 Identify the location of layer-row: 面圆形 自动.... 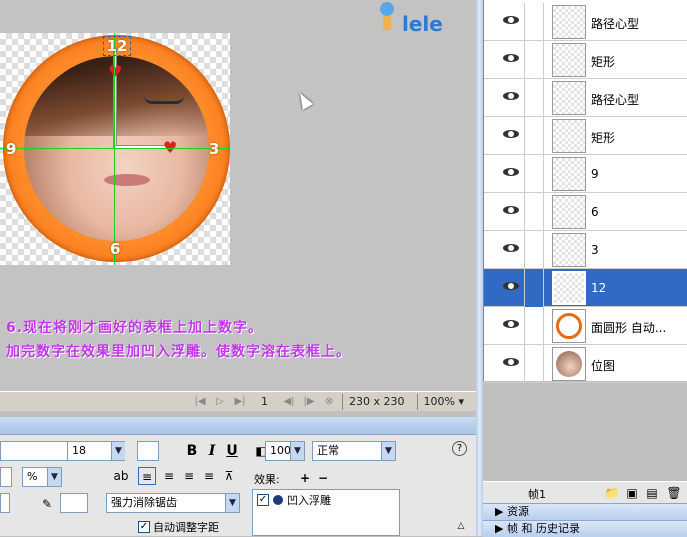
(585, 326).